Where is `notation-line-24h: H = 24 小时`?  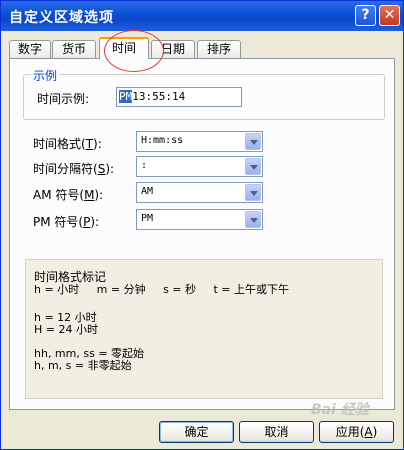
notation-line-24h: H = 24 小时 is located at coordinates (66, 329).